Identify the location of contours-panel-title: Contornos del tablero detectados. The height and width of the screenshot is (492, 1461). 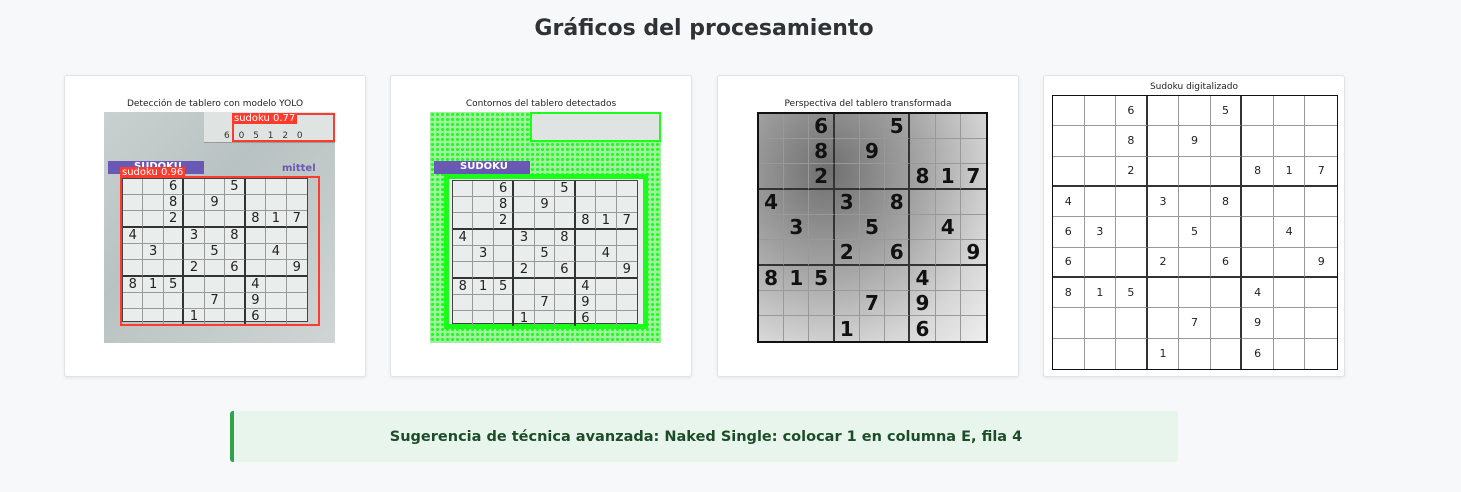
(541, 104).